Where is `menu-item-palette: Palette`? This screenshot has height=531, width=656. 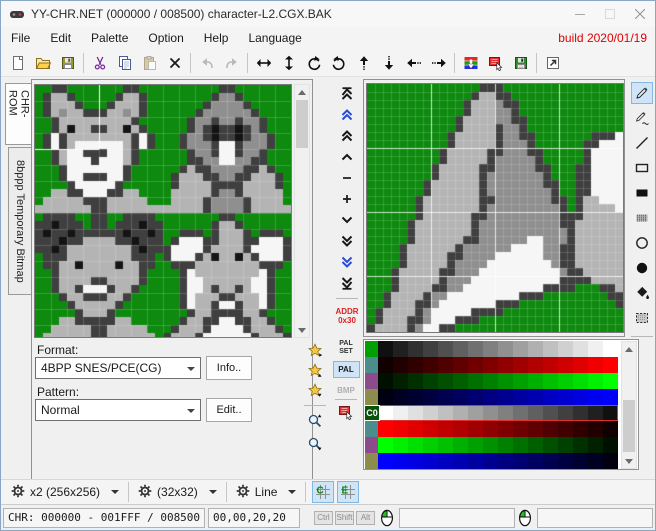 menu-item-palette: Palette is located at coordinates (109, 38).